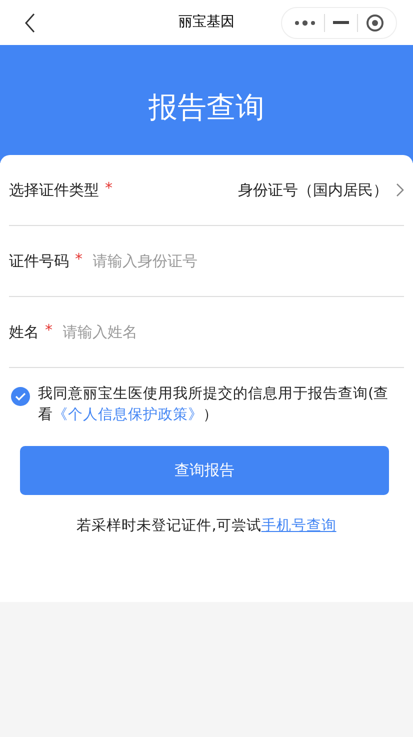 The height and width of the screenshot is (737, 413). I want to click on back-icon, so click(30, 22).